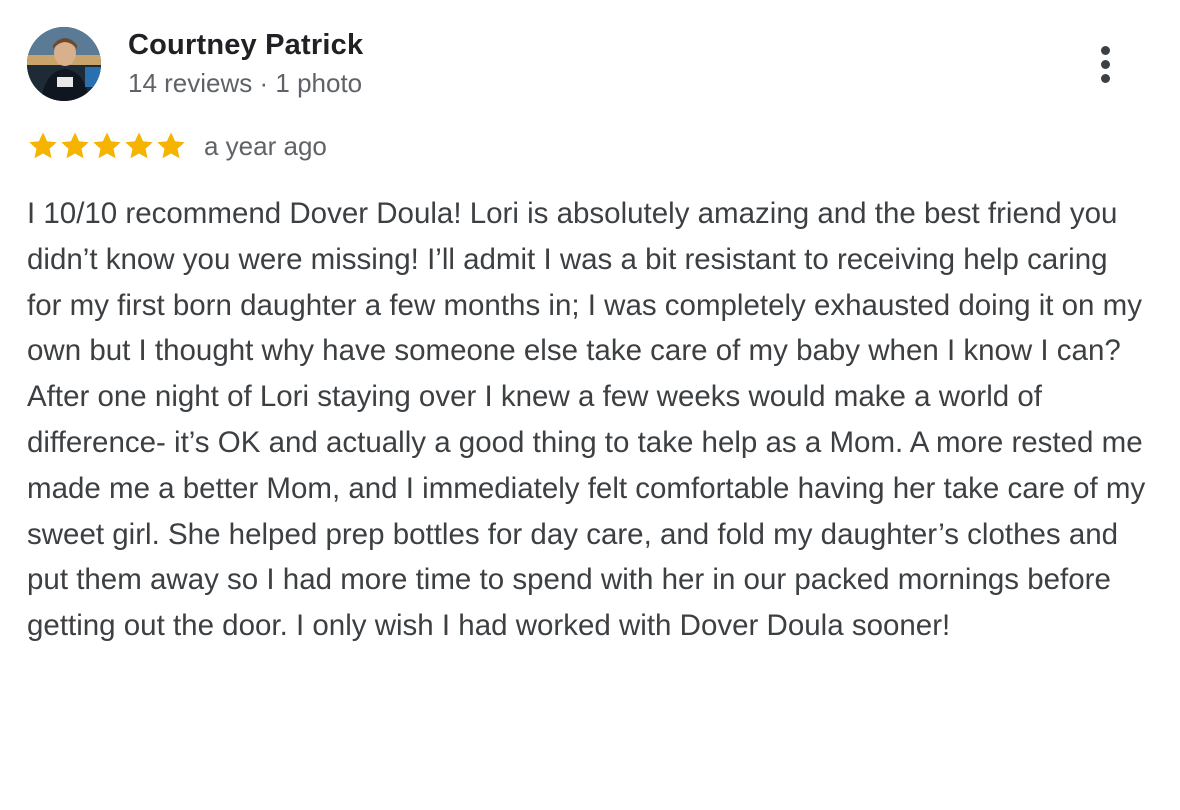  I want to click on profile-photo-icon, so click(64, 64).